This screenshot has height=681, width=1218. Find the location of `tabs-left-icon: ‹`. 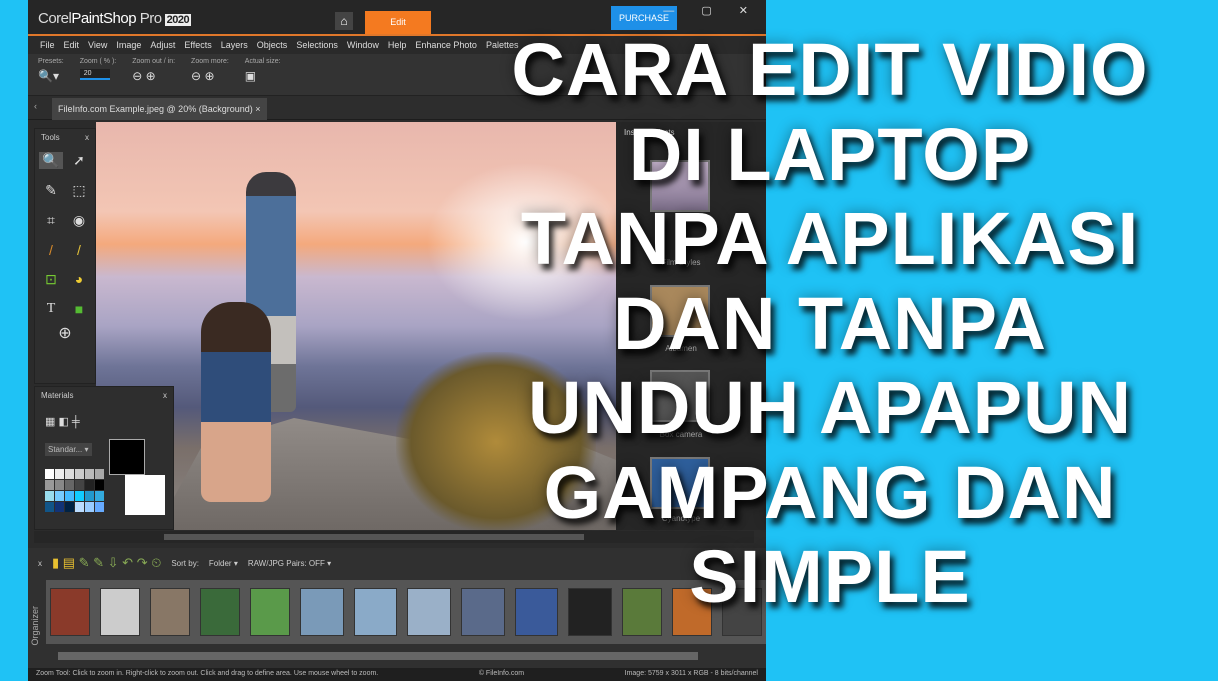

tabs-left-icon: ‹ is located at coordinates (35, 106).